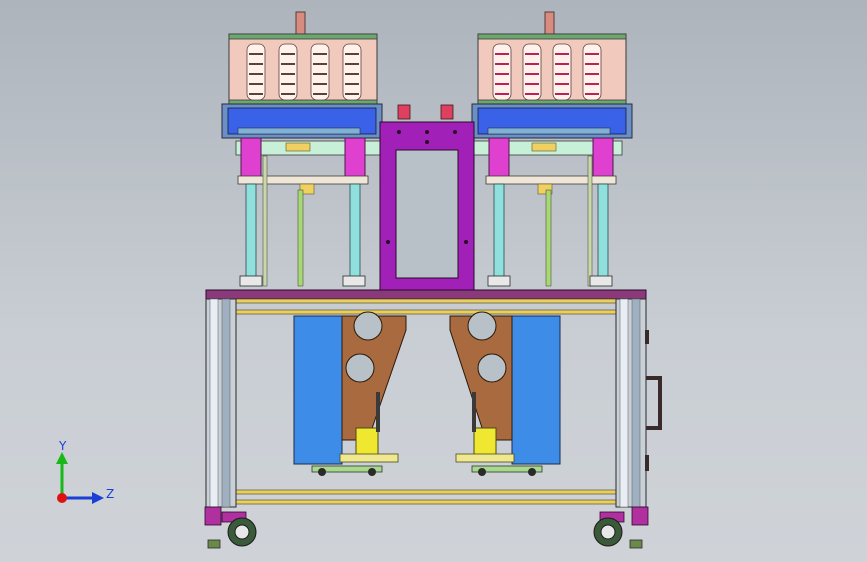 The height and width of the screenshot is (562, 867). What do you see at coordinates (423, 529) in the screenshot?
I see `caster-wheels` at bounding box center [423, 529].